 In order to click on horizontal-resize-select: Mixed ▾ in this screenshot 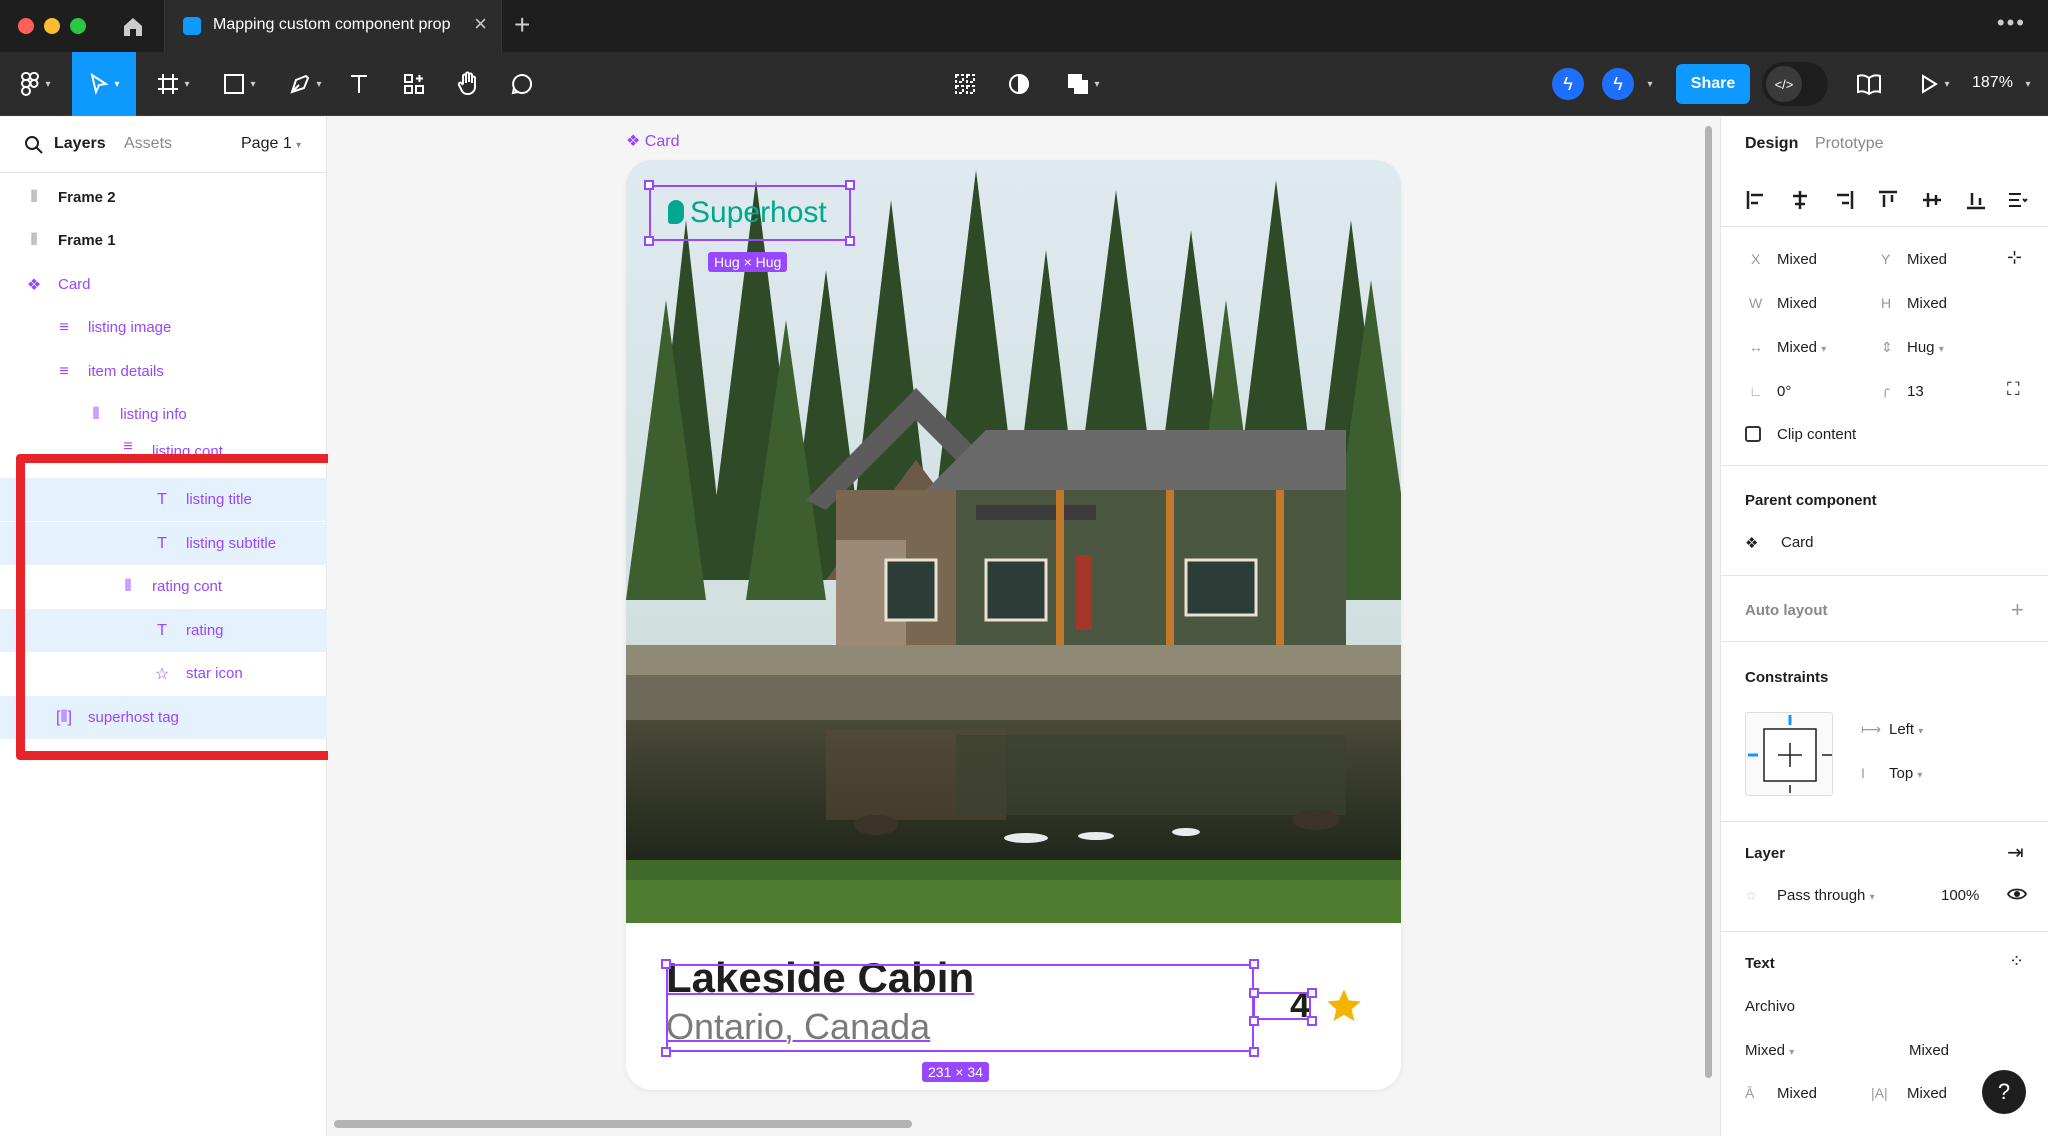, I will do `click(1801, 347)`.